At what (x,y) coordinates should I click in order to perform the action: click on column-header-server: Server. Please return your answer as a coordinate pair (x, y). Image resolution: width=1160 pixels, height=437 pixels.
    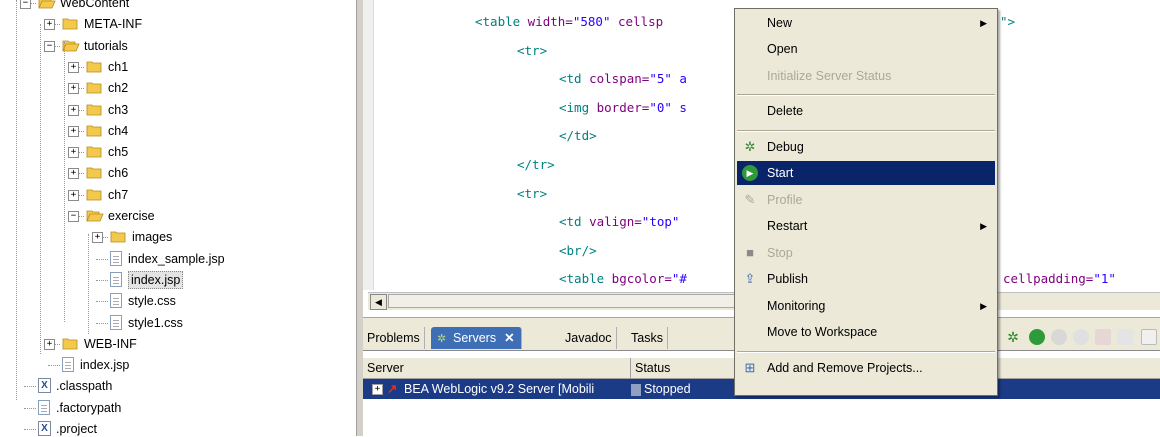
    Looking at the image, I should click on (497, 368).